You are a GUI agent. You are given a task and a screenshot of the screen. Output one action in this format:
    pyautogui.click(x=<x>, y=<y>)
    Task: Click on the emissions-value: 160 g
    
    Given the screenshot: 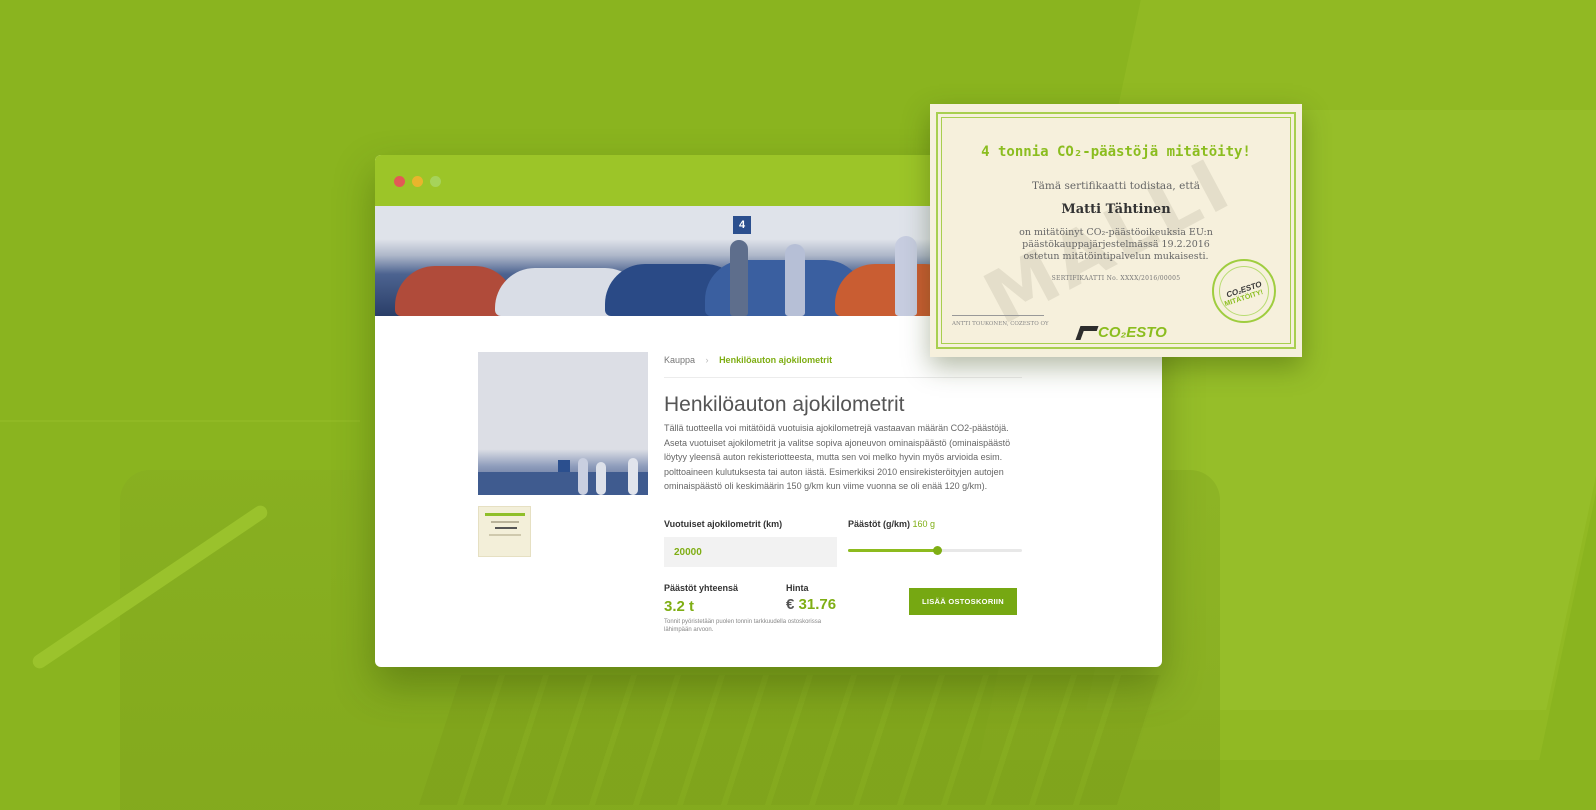 What is the action you would take?
    pyautogui.click(x=924, y=524)
    